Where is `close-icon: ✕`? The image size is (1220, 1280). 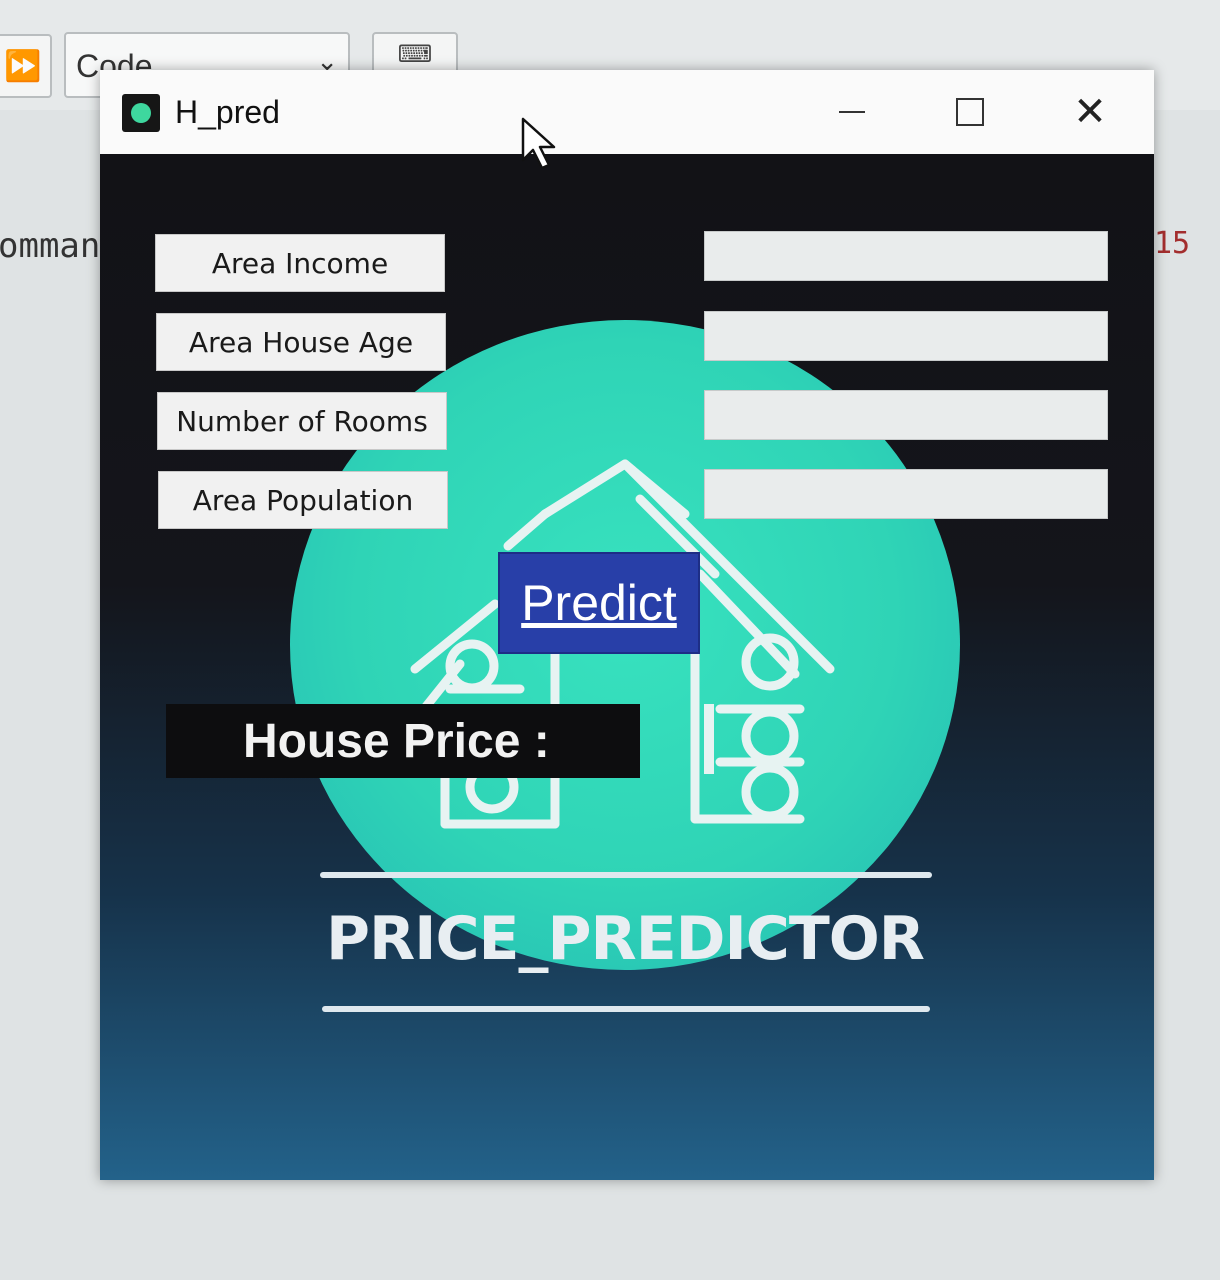
close-icon: ✕ is located at coordinates (1090, 112).